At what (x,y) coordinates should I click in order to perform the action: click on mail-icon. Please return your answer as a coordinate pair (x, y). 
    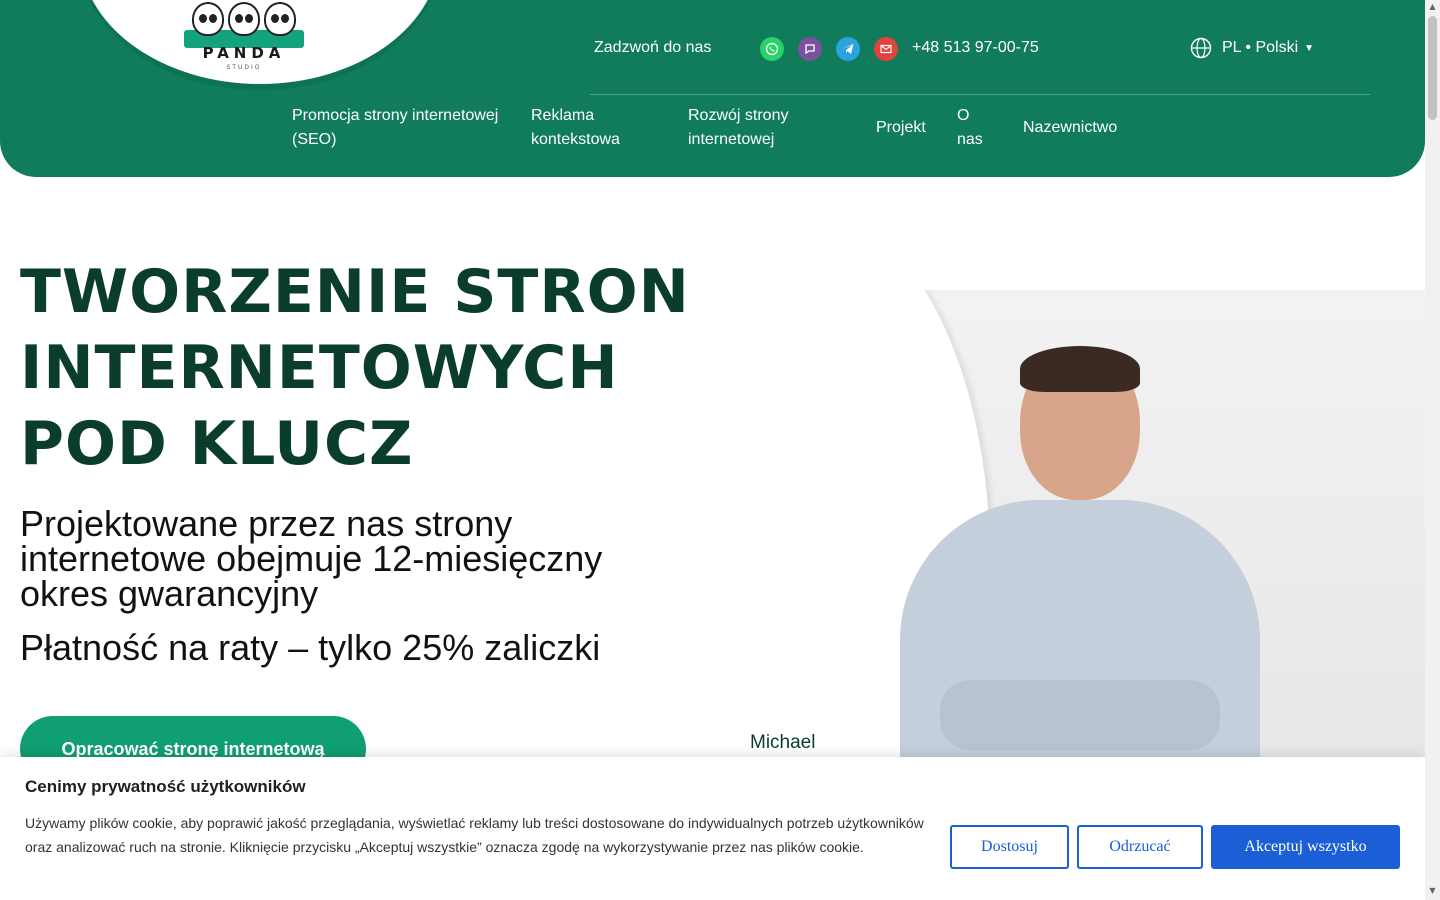
    Looking at the image, I should click on (886, 49).